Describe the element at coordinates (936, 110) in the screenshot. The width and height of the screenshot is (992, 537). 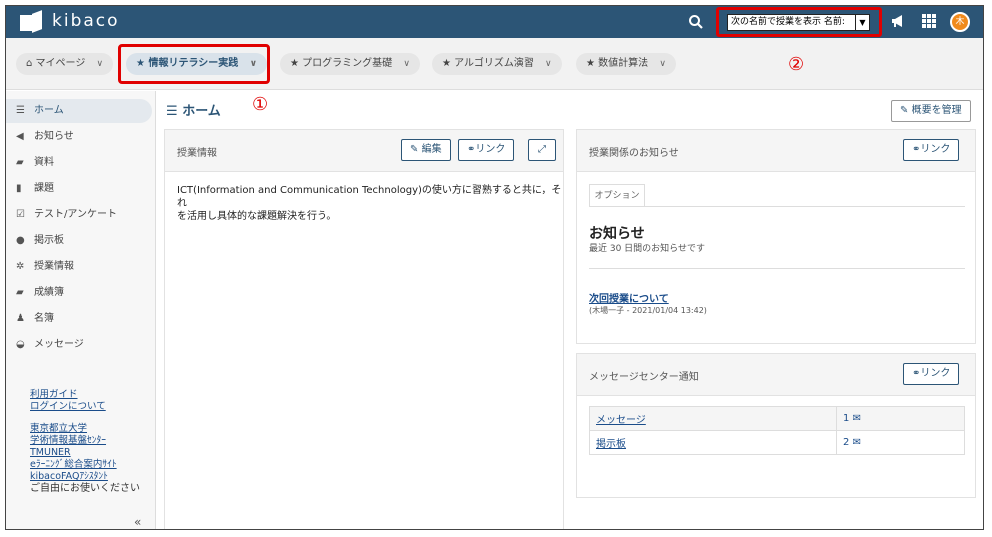
I see `button-label: 概要を管理` at that location.